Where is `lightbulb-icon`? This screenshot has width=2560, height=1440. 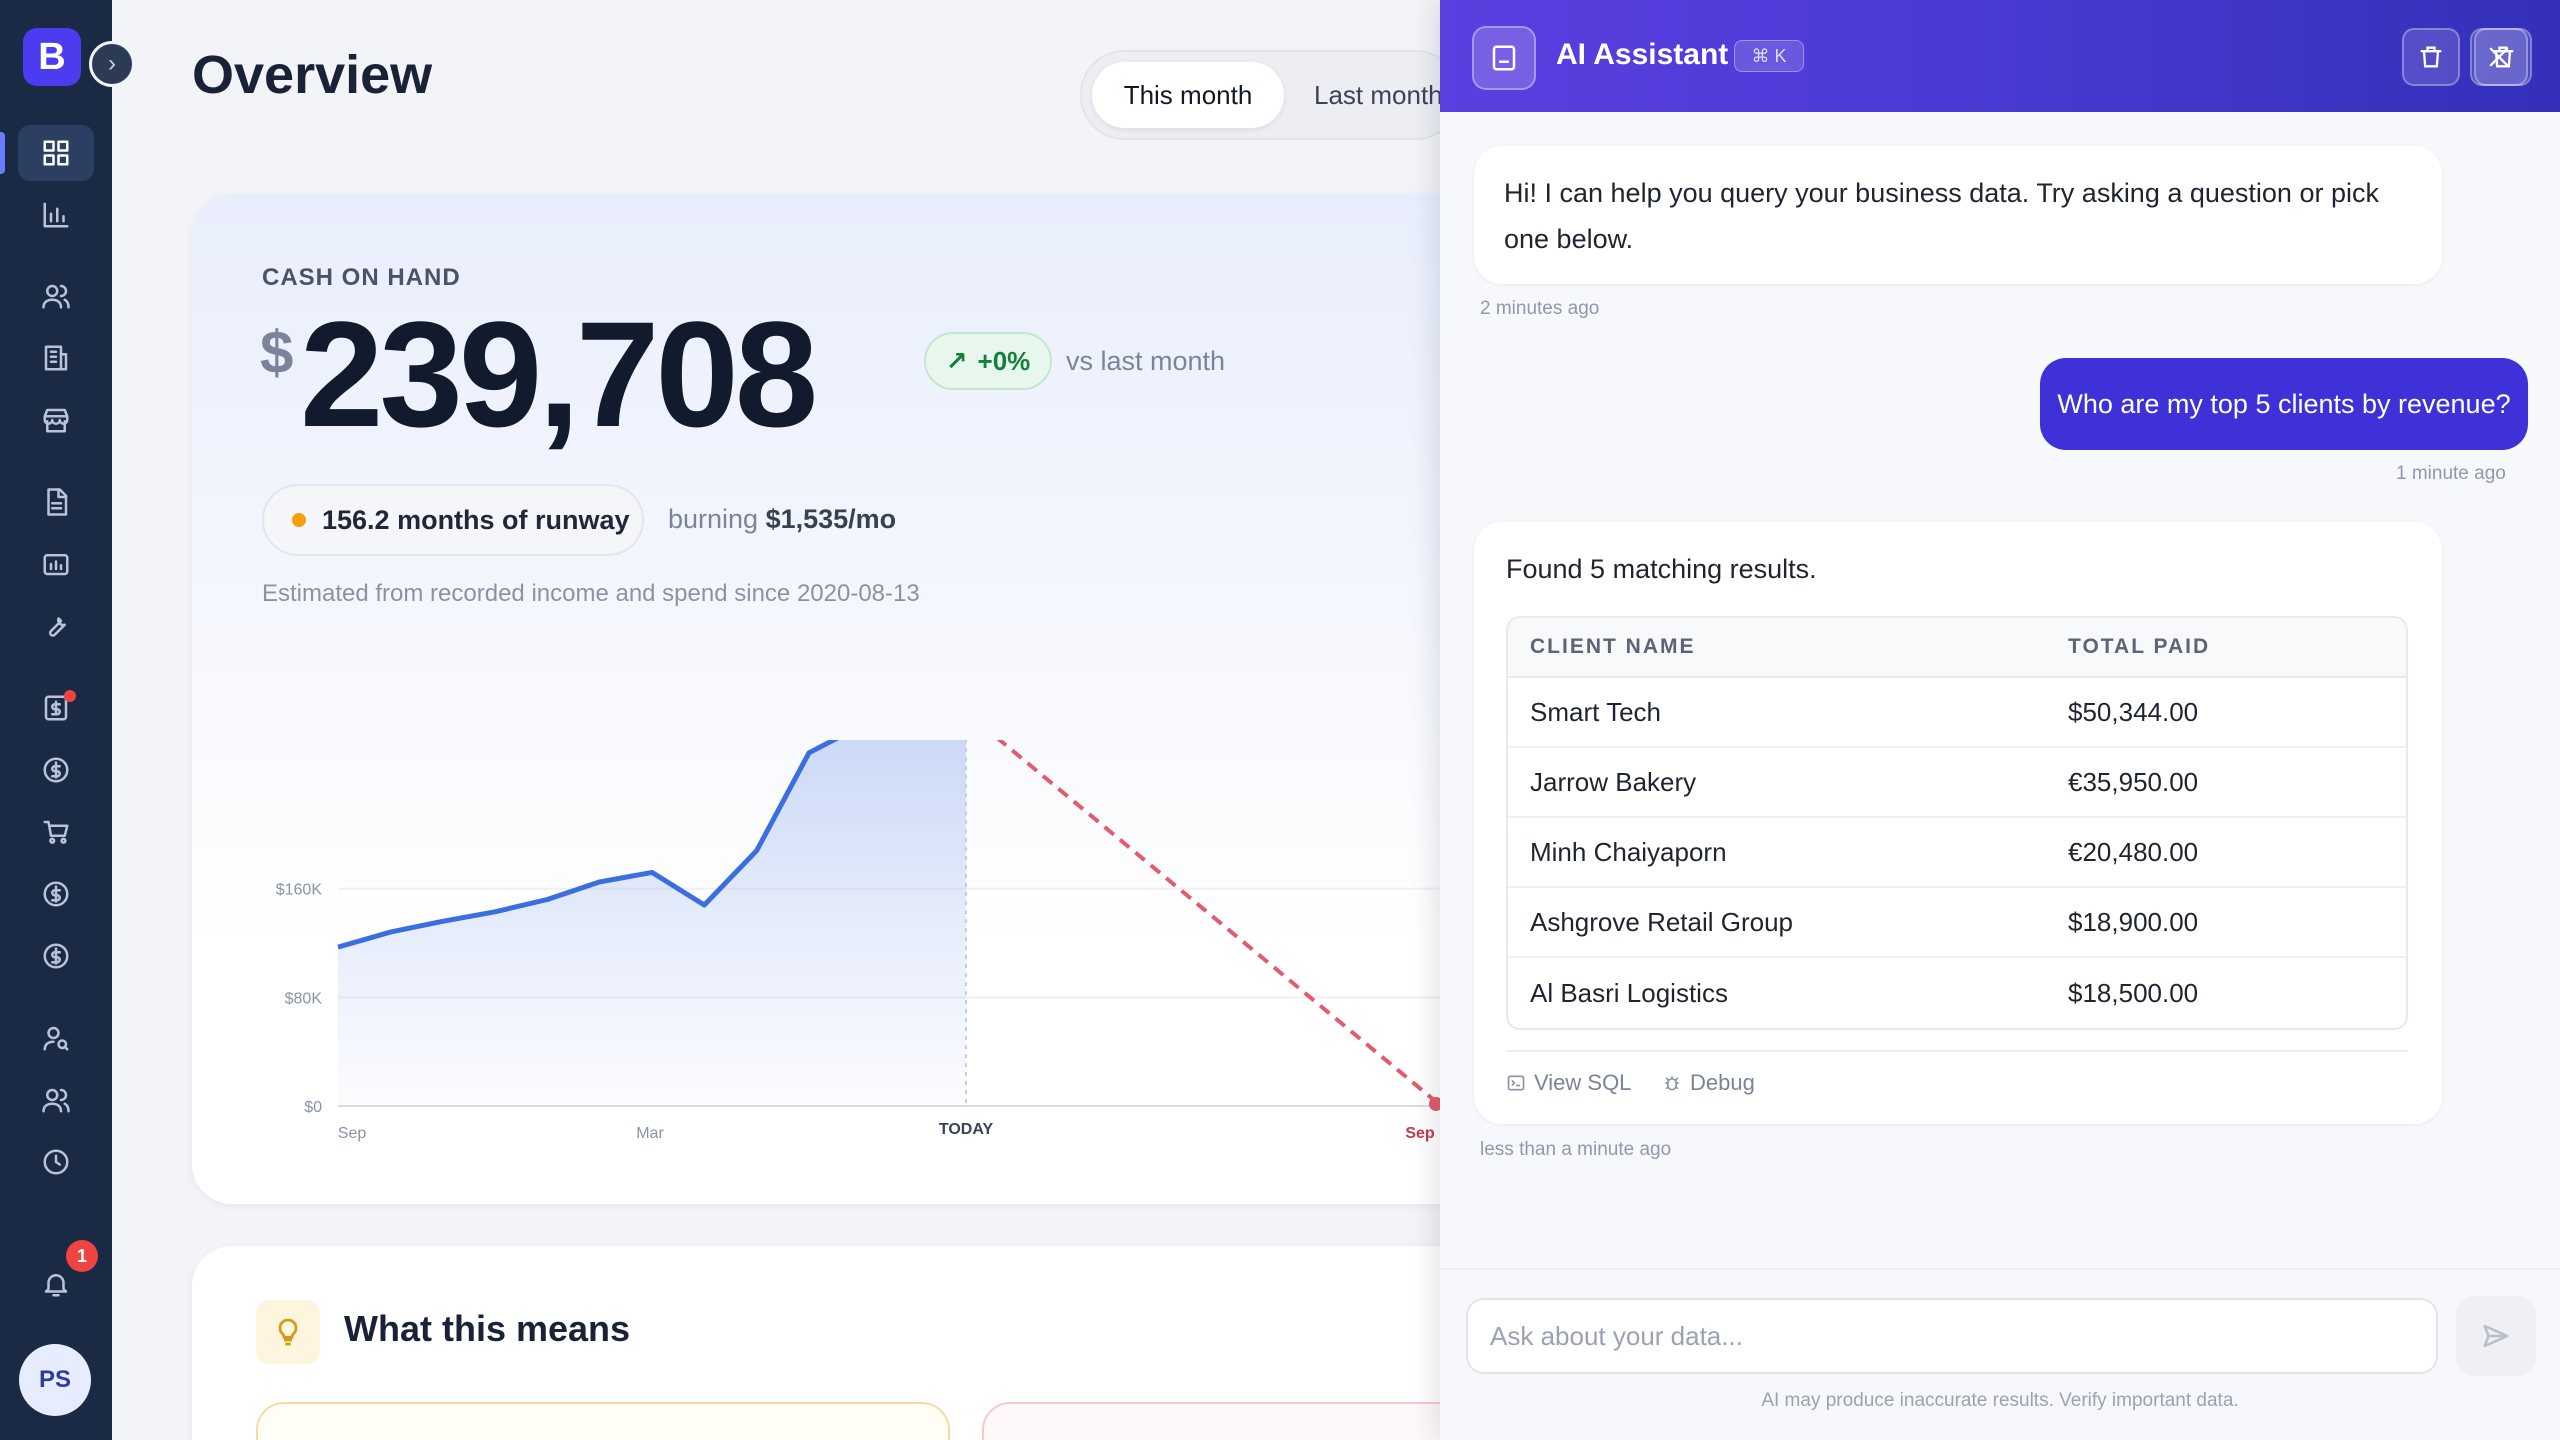 lightbulb-icon is located at coordinates (288, 1332).